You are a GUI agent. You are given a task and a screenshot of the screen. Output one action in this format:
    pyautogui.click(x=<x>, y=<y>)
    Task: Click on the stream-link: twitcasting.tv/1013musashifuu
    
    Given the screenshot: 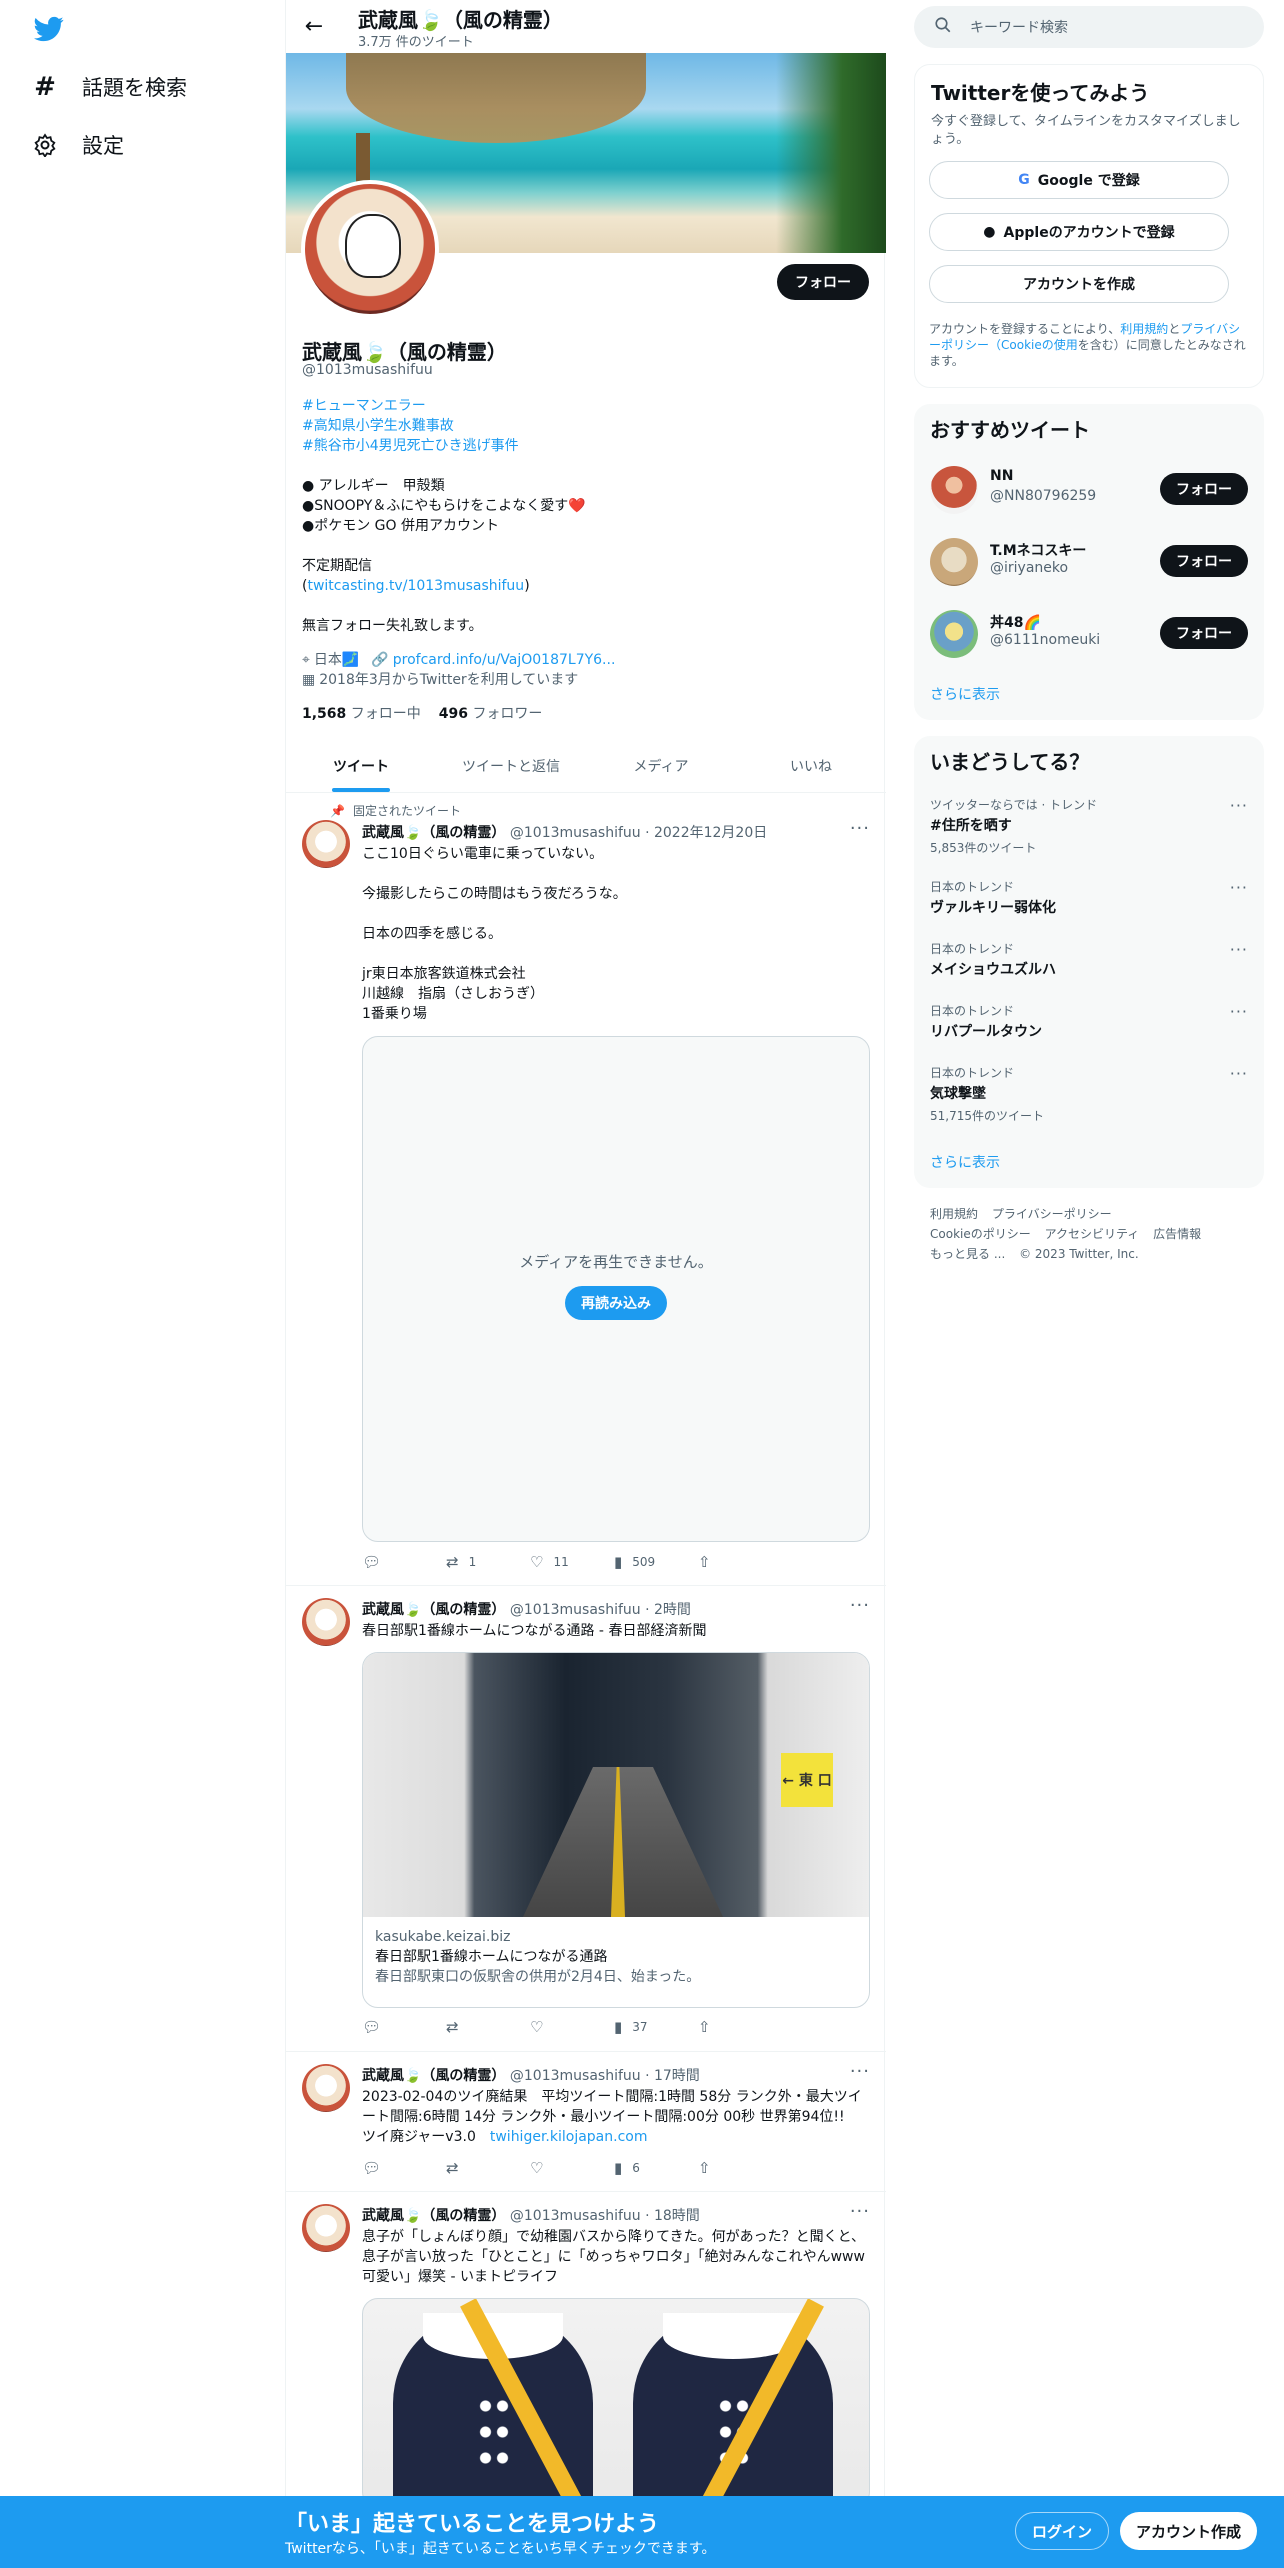 What is the action you would take?
    pyautogui.click(x=415, y=586)
    